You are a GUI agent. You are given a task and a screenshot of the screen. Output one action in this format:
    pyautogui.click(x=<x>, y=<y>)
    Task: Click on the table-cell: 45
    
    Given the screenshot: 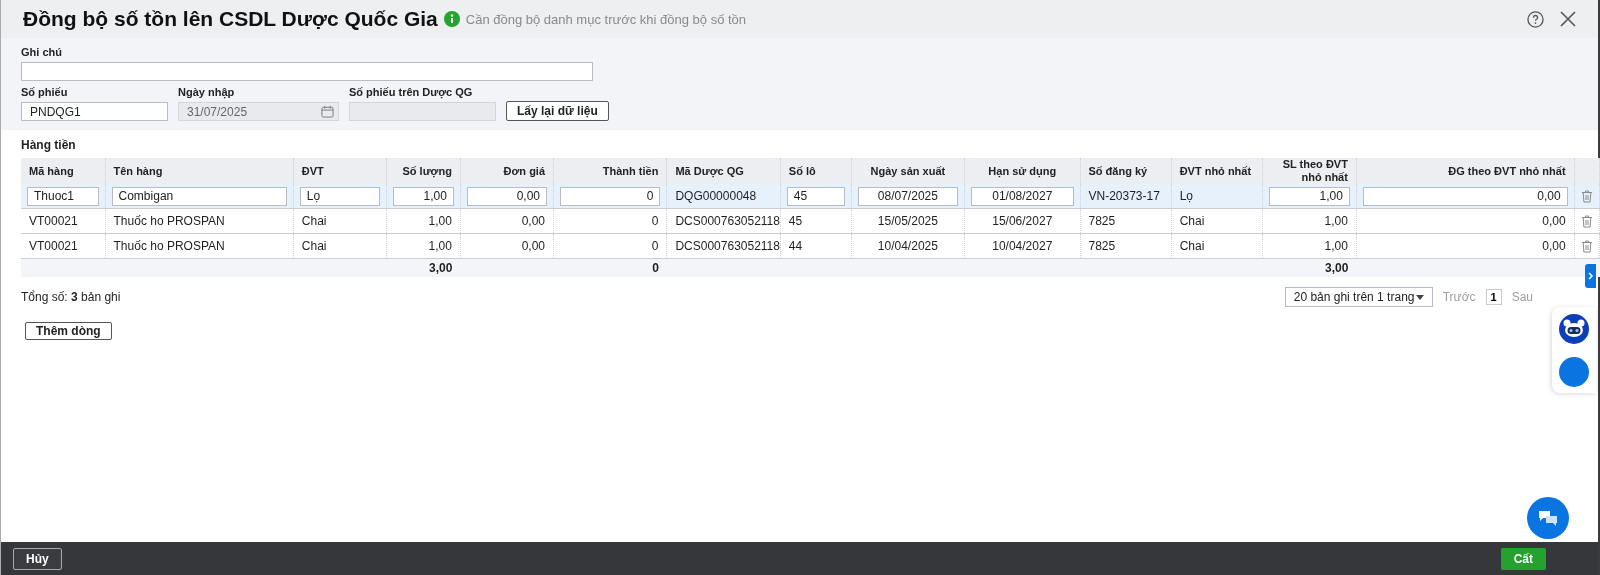 What is the action you would take?
    pyautogui.click(x=795, y=221)
    